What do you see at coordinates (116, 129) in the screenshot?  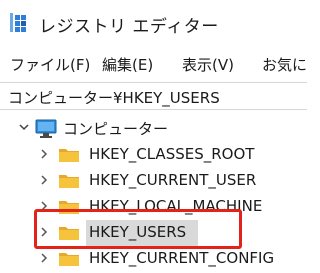 I see `tree-label-computer: コンピューター` at bounding box center [116, 129].